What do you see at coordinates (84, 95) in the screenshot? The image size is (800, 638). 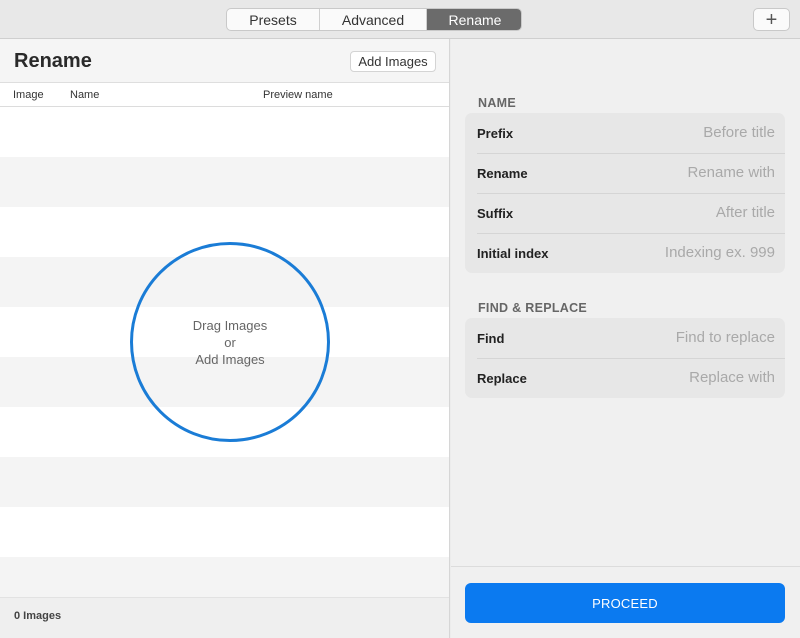 I see `column-header-name: Name` at bounding box center [84, 95].